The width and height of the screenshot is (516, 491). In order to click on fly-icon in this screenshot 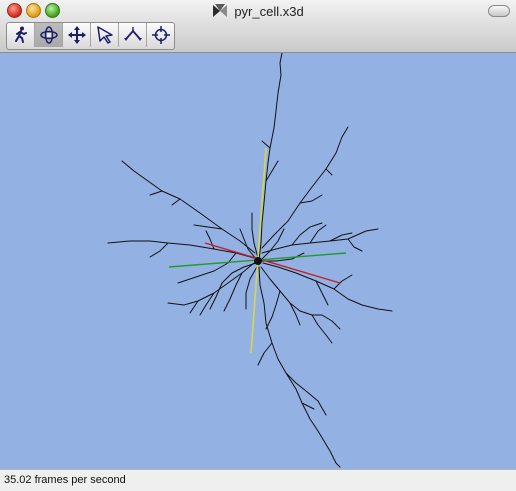, I will do `click(132, 34)`.